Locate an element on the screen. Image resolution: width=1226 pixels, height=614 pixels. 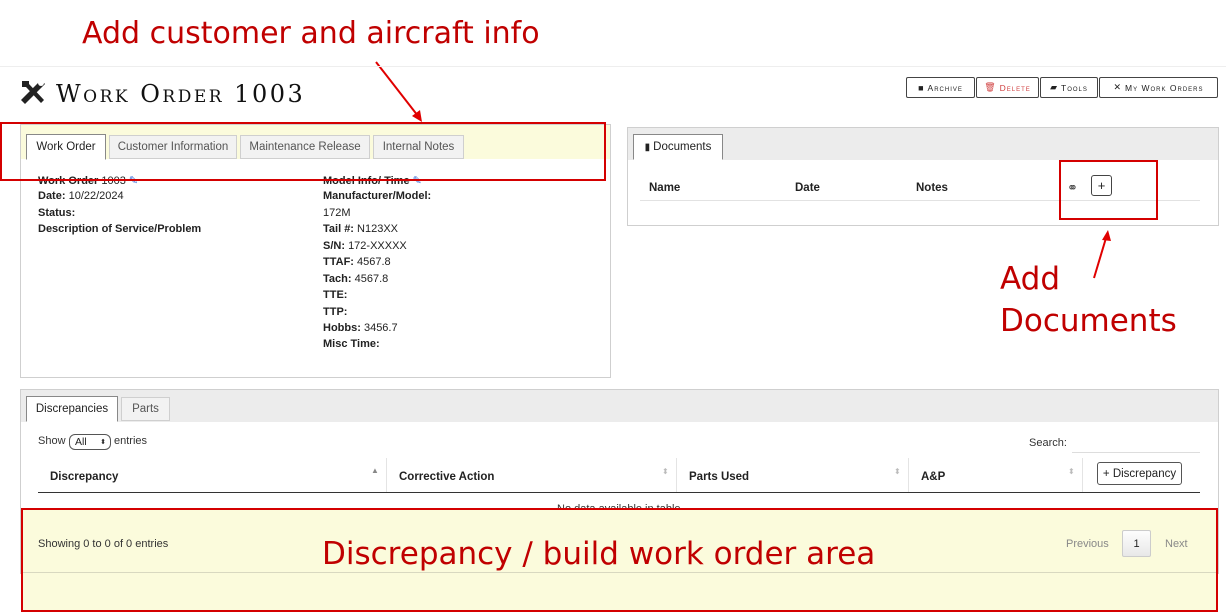
col-parts-used: Parts Used is located at coordinates (719, 477).